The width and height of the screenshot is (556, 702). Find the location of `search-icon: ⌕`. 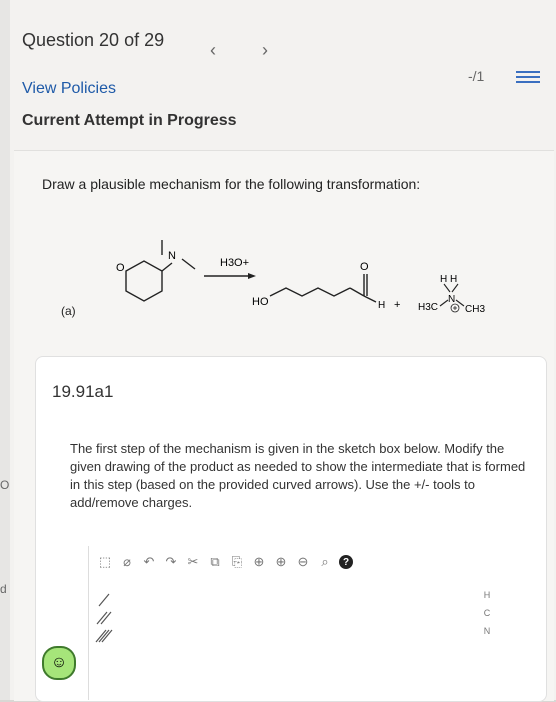

search-icon: ⌕ is located at coordinates (325, 562).